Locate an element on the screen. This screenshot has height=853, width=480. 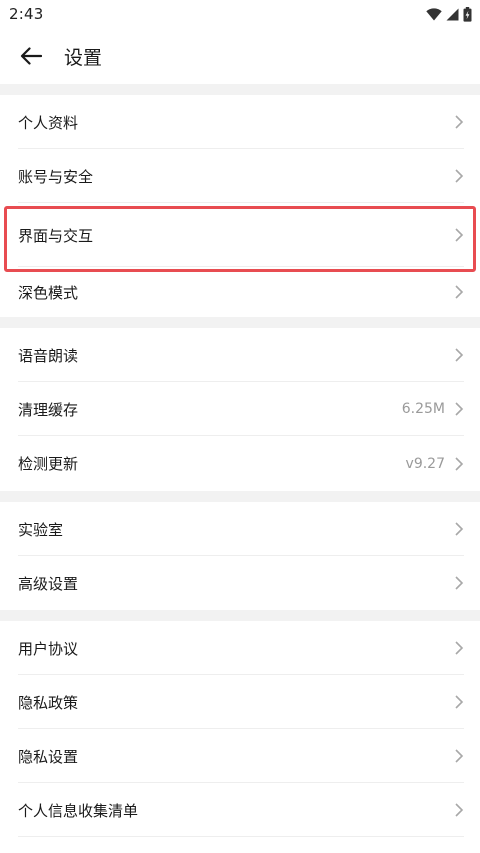
settings-item-label: 账号与安全 is located at coordinates (56, 176).